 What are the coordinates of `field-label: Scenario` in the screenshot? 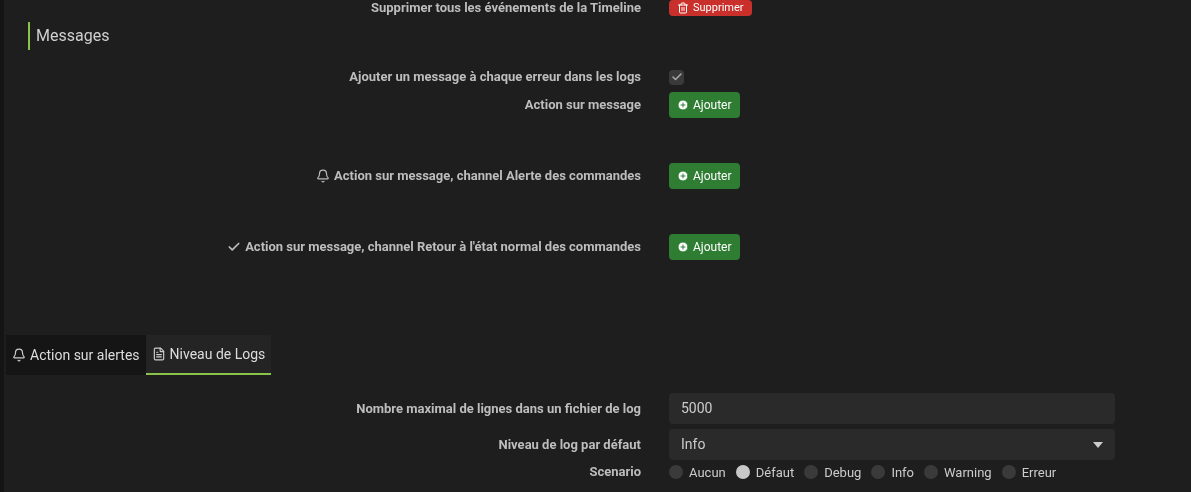 It's located at (615, 472).